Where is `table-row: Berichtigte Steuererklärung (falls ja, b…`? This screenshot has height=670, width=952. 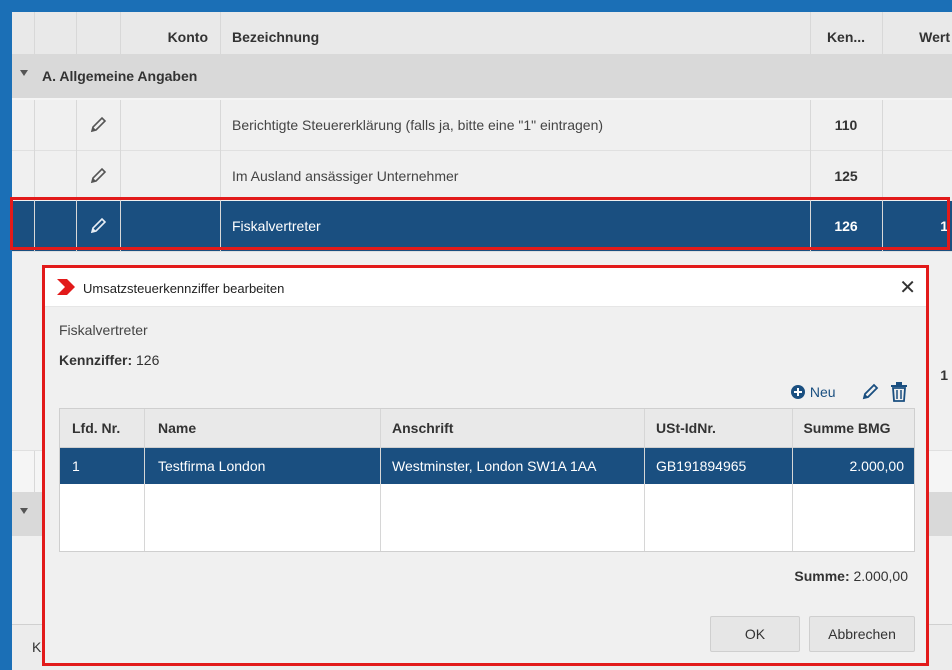 table-row: Berichtigte Steuererklärung (falls ja, b… is located at coordinates (482, 125).